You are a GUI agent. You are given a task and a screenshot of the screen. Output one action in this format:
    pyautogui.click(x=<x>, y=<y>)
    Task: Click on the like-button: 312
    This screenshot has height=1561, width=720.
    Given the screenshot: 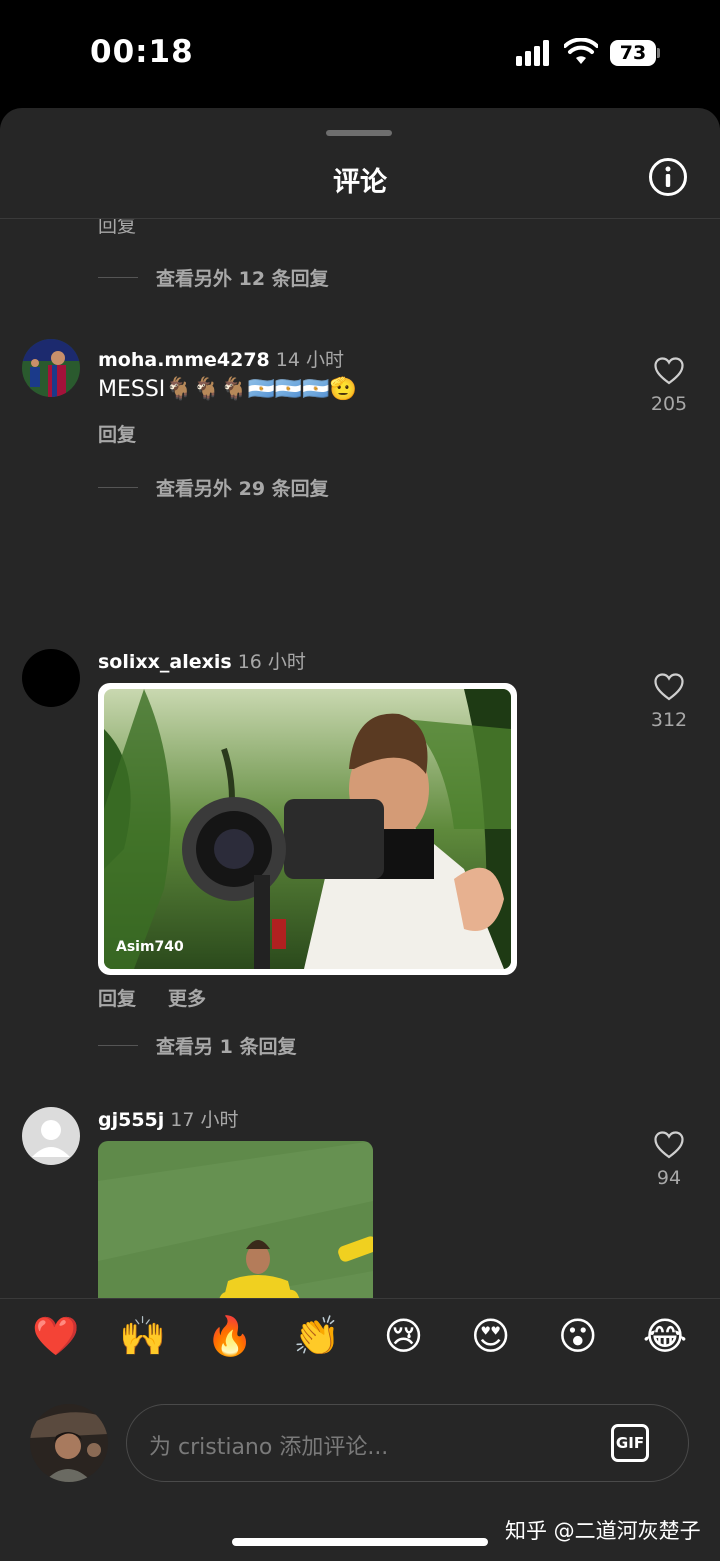 What is the action you would take?
    pyautogui.click(x=669, y=702)
    